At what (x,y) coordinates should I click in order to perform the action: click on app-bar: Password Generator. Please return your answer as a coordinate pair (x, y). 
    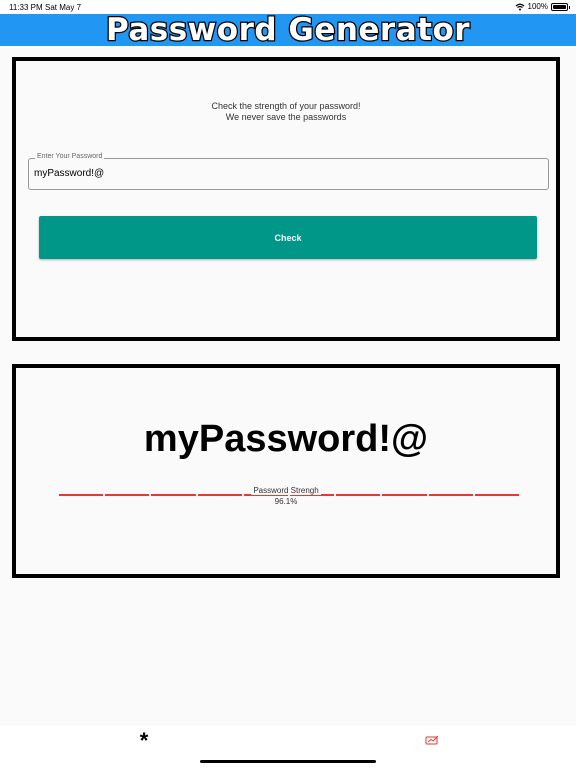
    Looking at the image, I should click on (288, 30).